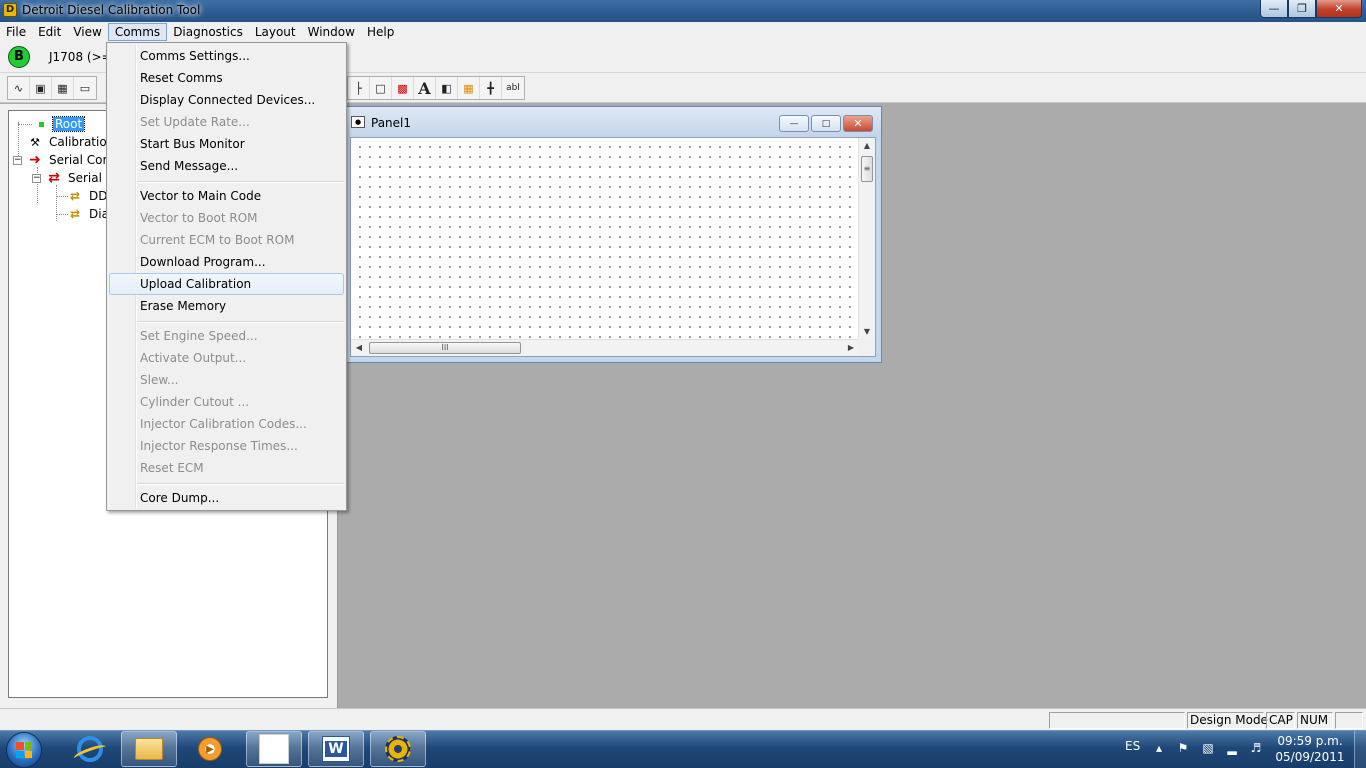 The width and height of the screenshot is (1366, 768). Describe the element at coordinates (226, 144) in the screenshot. I see `menu-item-start-bus-monitor: Start Bus Monitor` at that location.